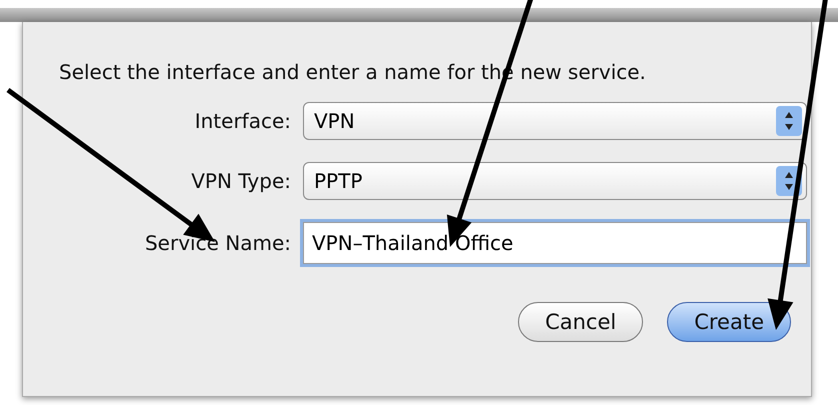 This screenshot has width=838, height=405. I want to click on popup-menu: PPTP, so click(555, 181).